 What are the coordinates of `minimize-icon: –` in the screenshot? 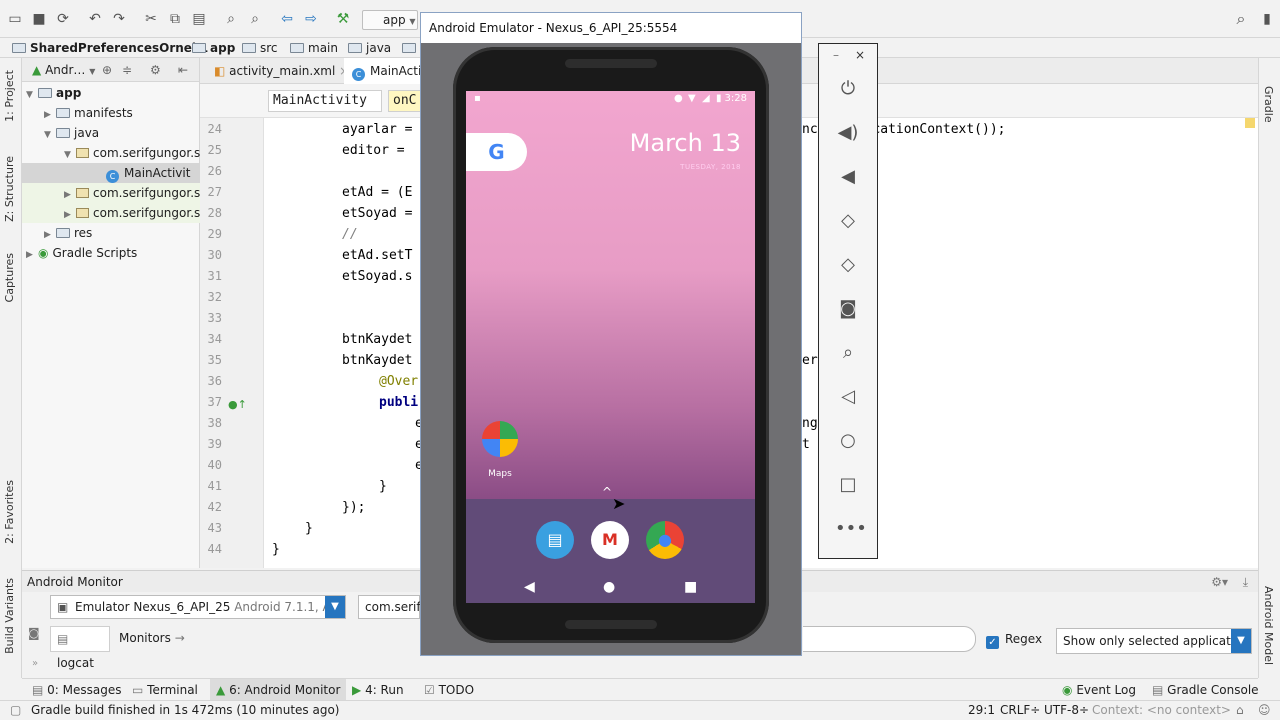 It's located at (836, 55).